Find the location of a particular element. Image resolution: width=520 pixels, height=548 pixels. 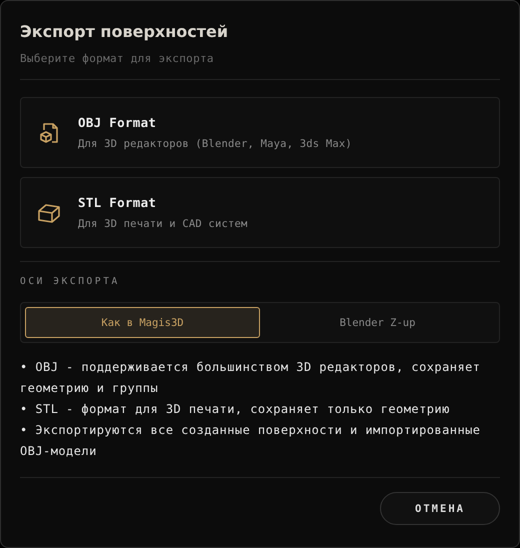

format-description: Для 3D редакторов (Blender, Maya, 3ds Max) is located at coordinates (215, 144).